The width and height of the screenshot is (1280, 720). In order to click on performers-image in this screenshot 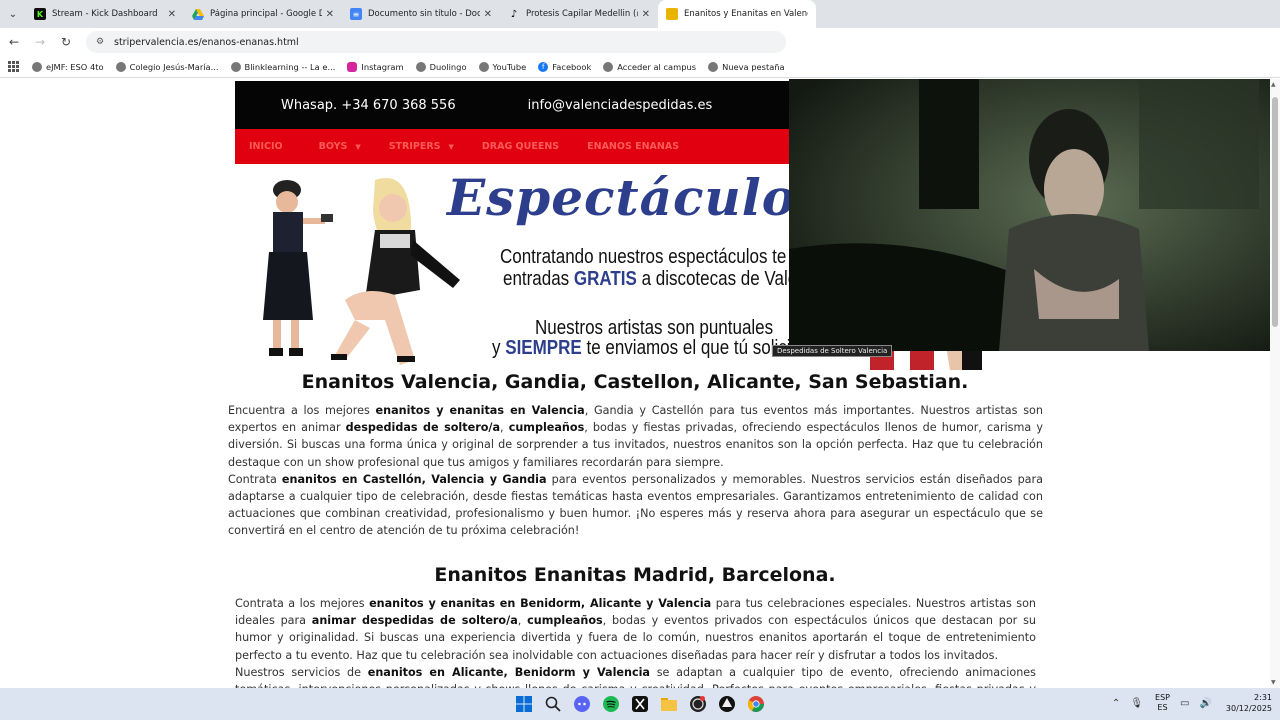, I will do `click(361, 271)`.